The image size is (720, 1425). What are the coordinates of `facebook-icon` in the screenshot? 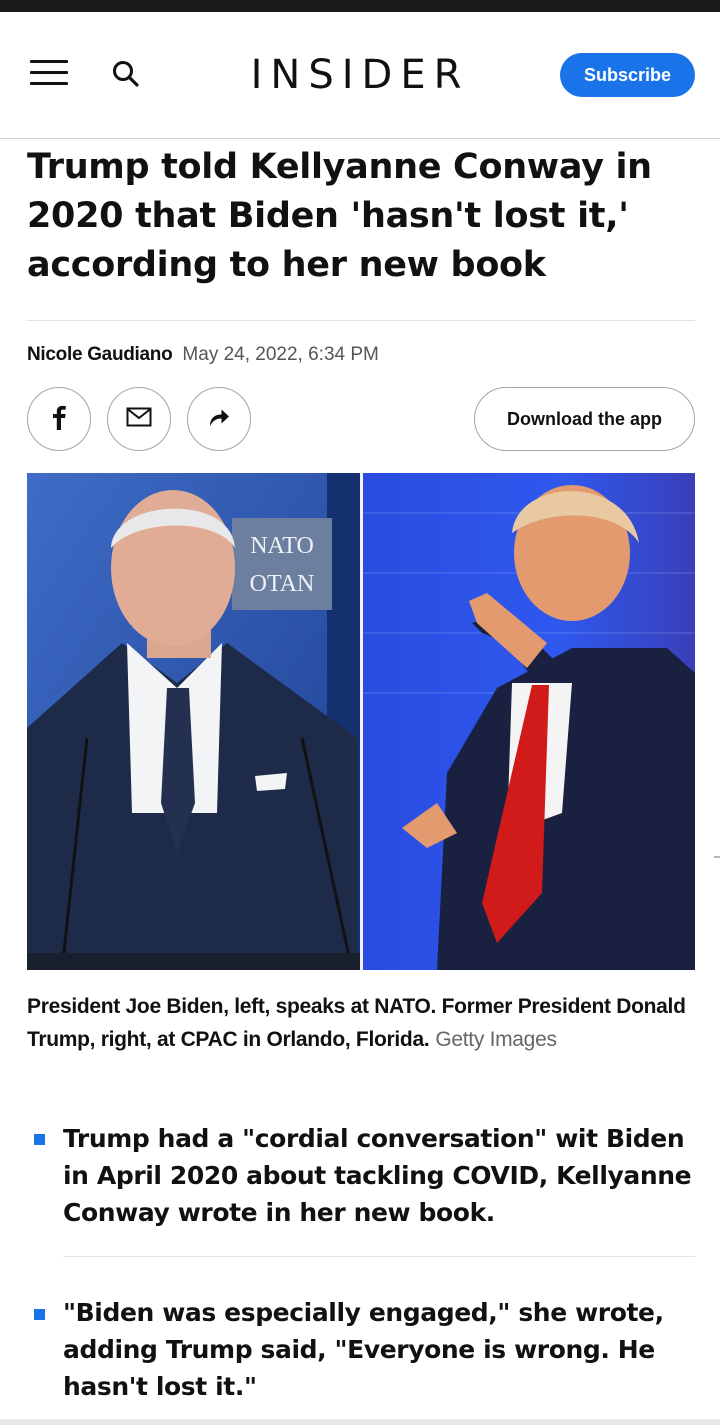 It's located at (59, 419).